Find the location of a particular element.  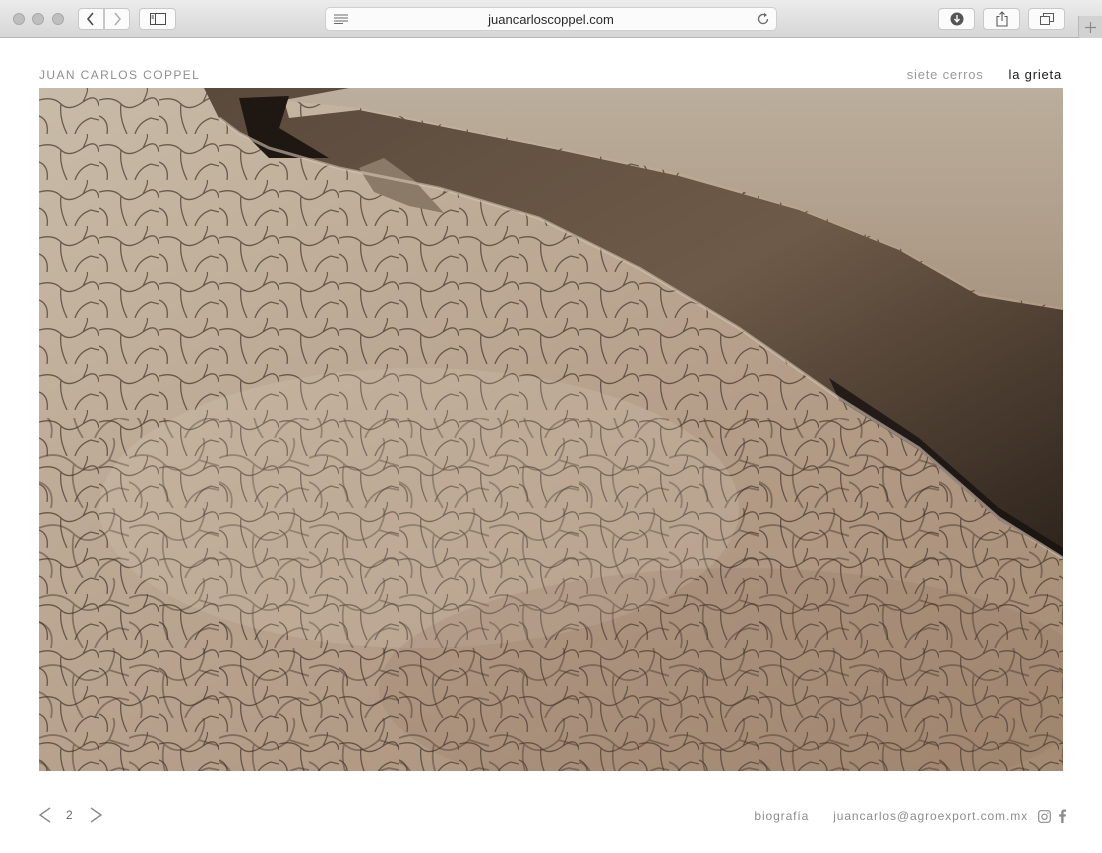

chevron-right-icon is located at coordinates (118, 19).